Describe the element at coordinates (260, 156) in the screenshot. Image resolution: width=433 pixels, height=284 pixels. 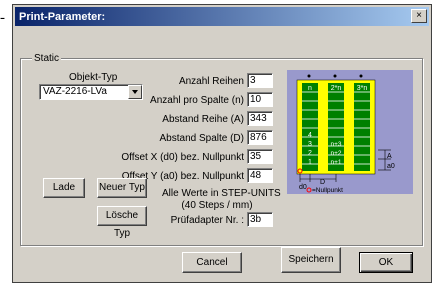
I see `offset-x-input: 35` at that location.